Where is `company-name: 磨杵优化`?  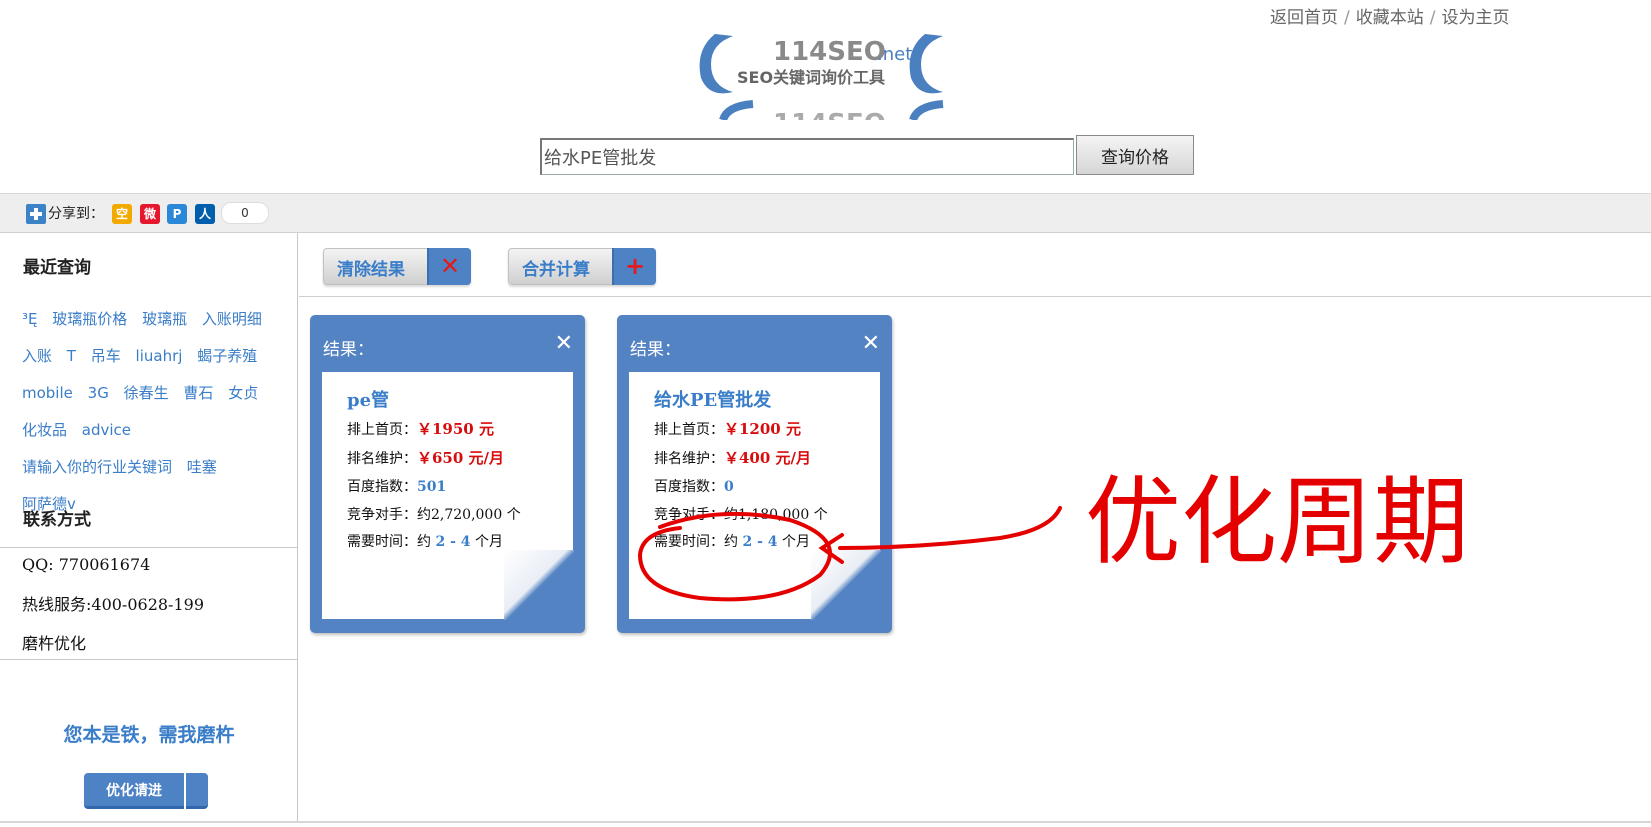 company-name: 磨杵优化 is located at coordinates (54, 643).